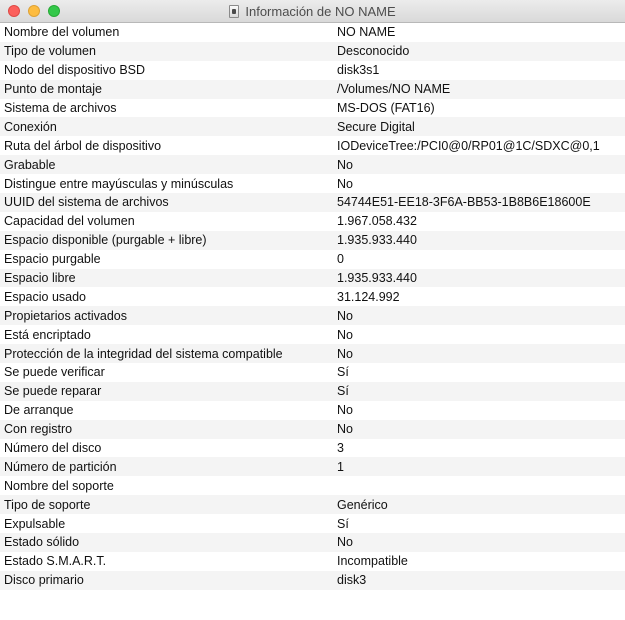 Image resolution: width=625 pixels, height=620 pixels. Describe the element at coordinates (373, 51) in the screenshot. I see `row-value: Desconocido` at that location.